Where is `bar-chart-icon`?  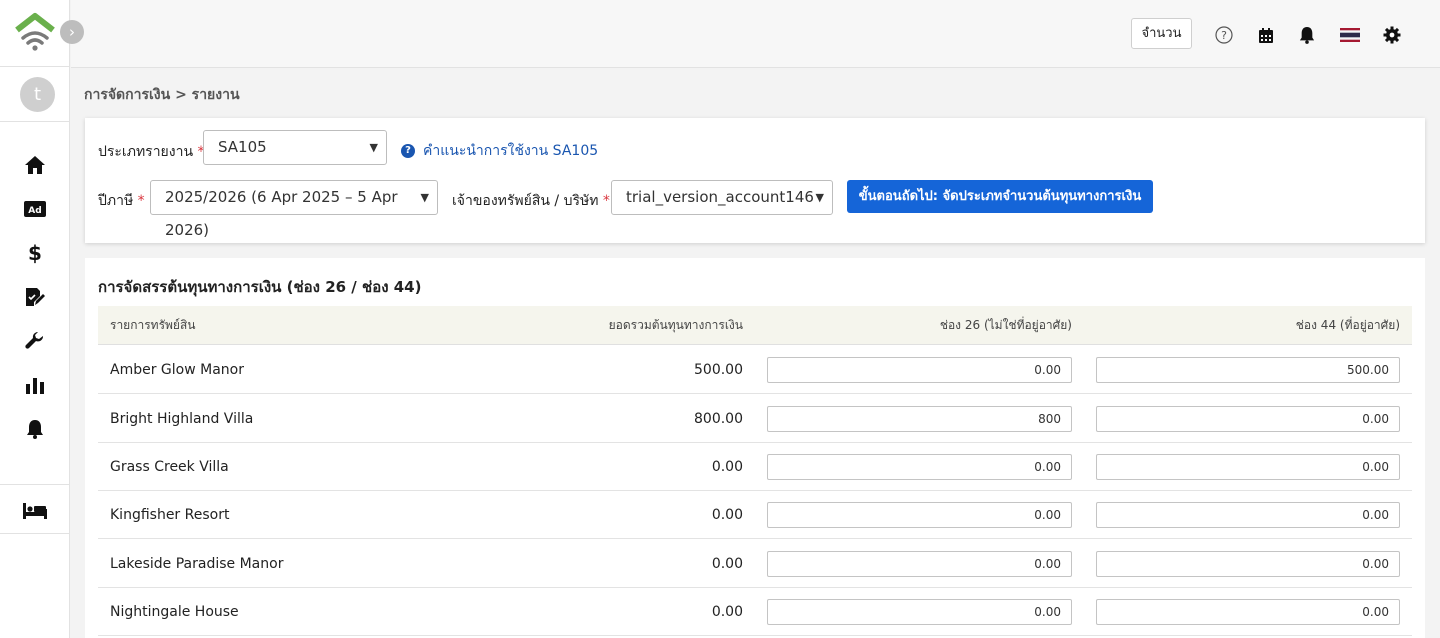 bar-chart-icon is located at coordinates (35, 385).